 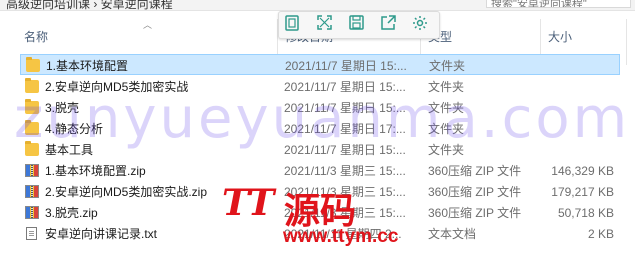 I want to click on file-row: 3.脱壳 2021/11/7 星期日 15:... 文件夹, so click(x=320, y=107).